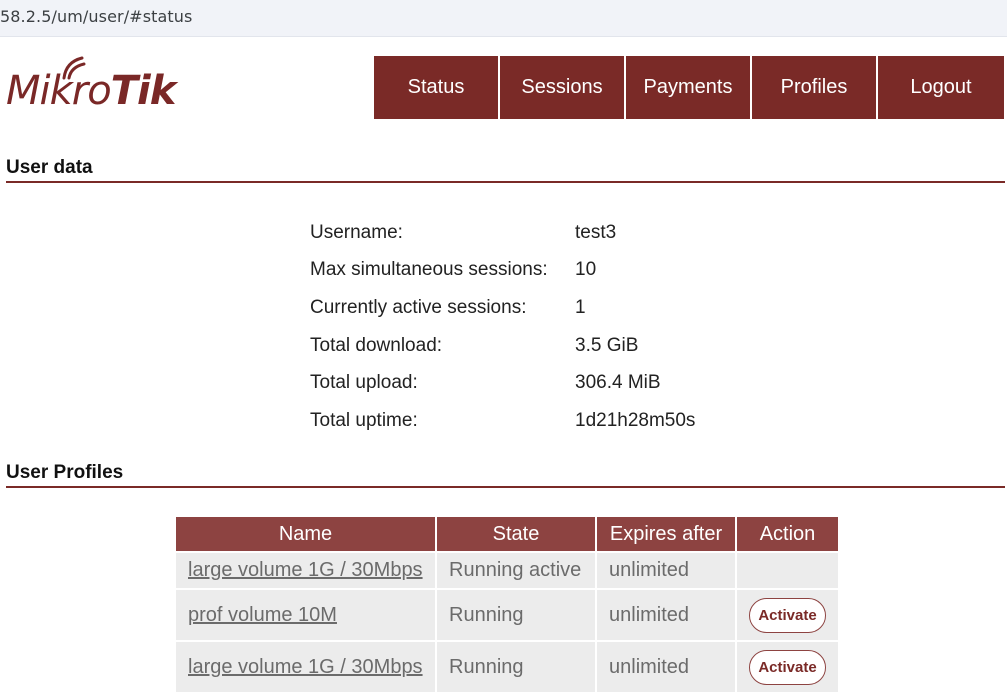  I want to click on user-data-value: test3, so click(596, 232).